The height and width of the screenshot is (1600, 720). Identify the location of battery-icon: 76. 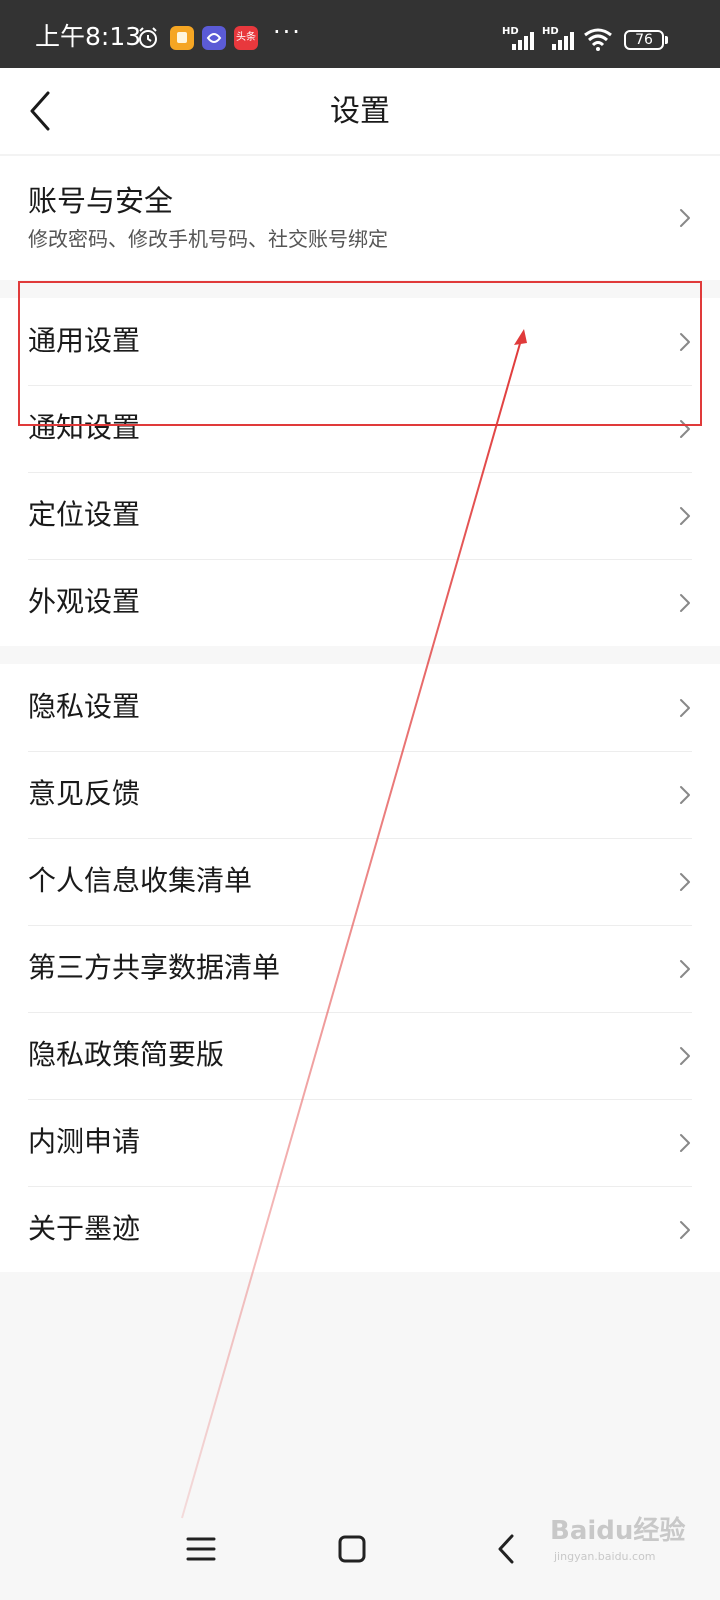
(644, 40).